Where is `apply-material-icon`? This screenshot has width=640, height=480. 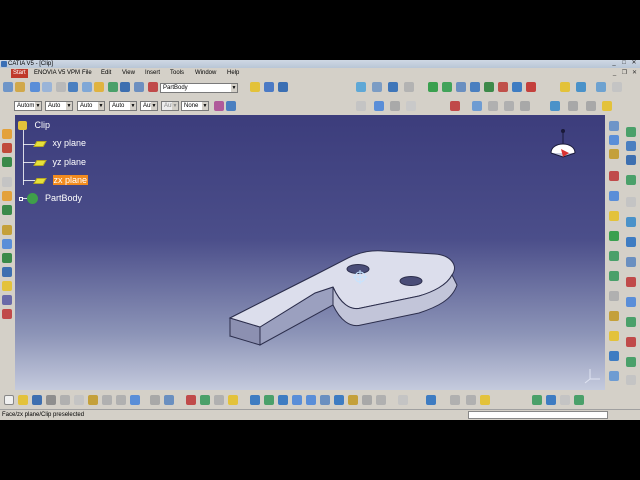 apply-material-icon is located at coordinates (555, 106).